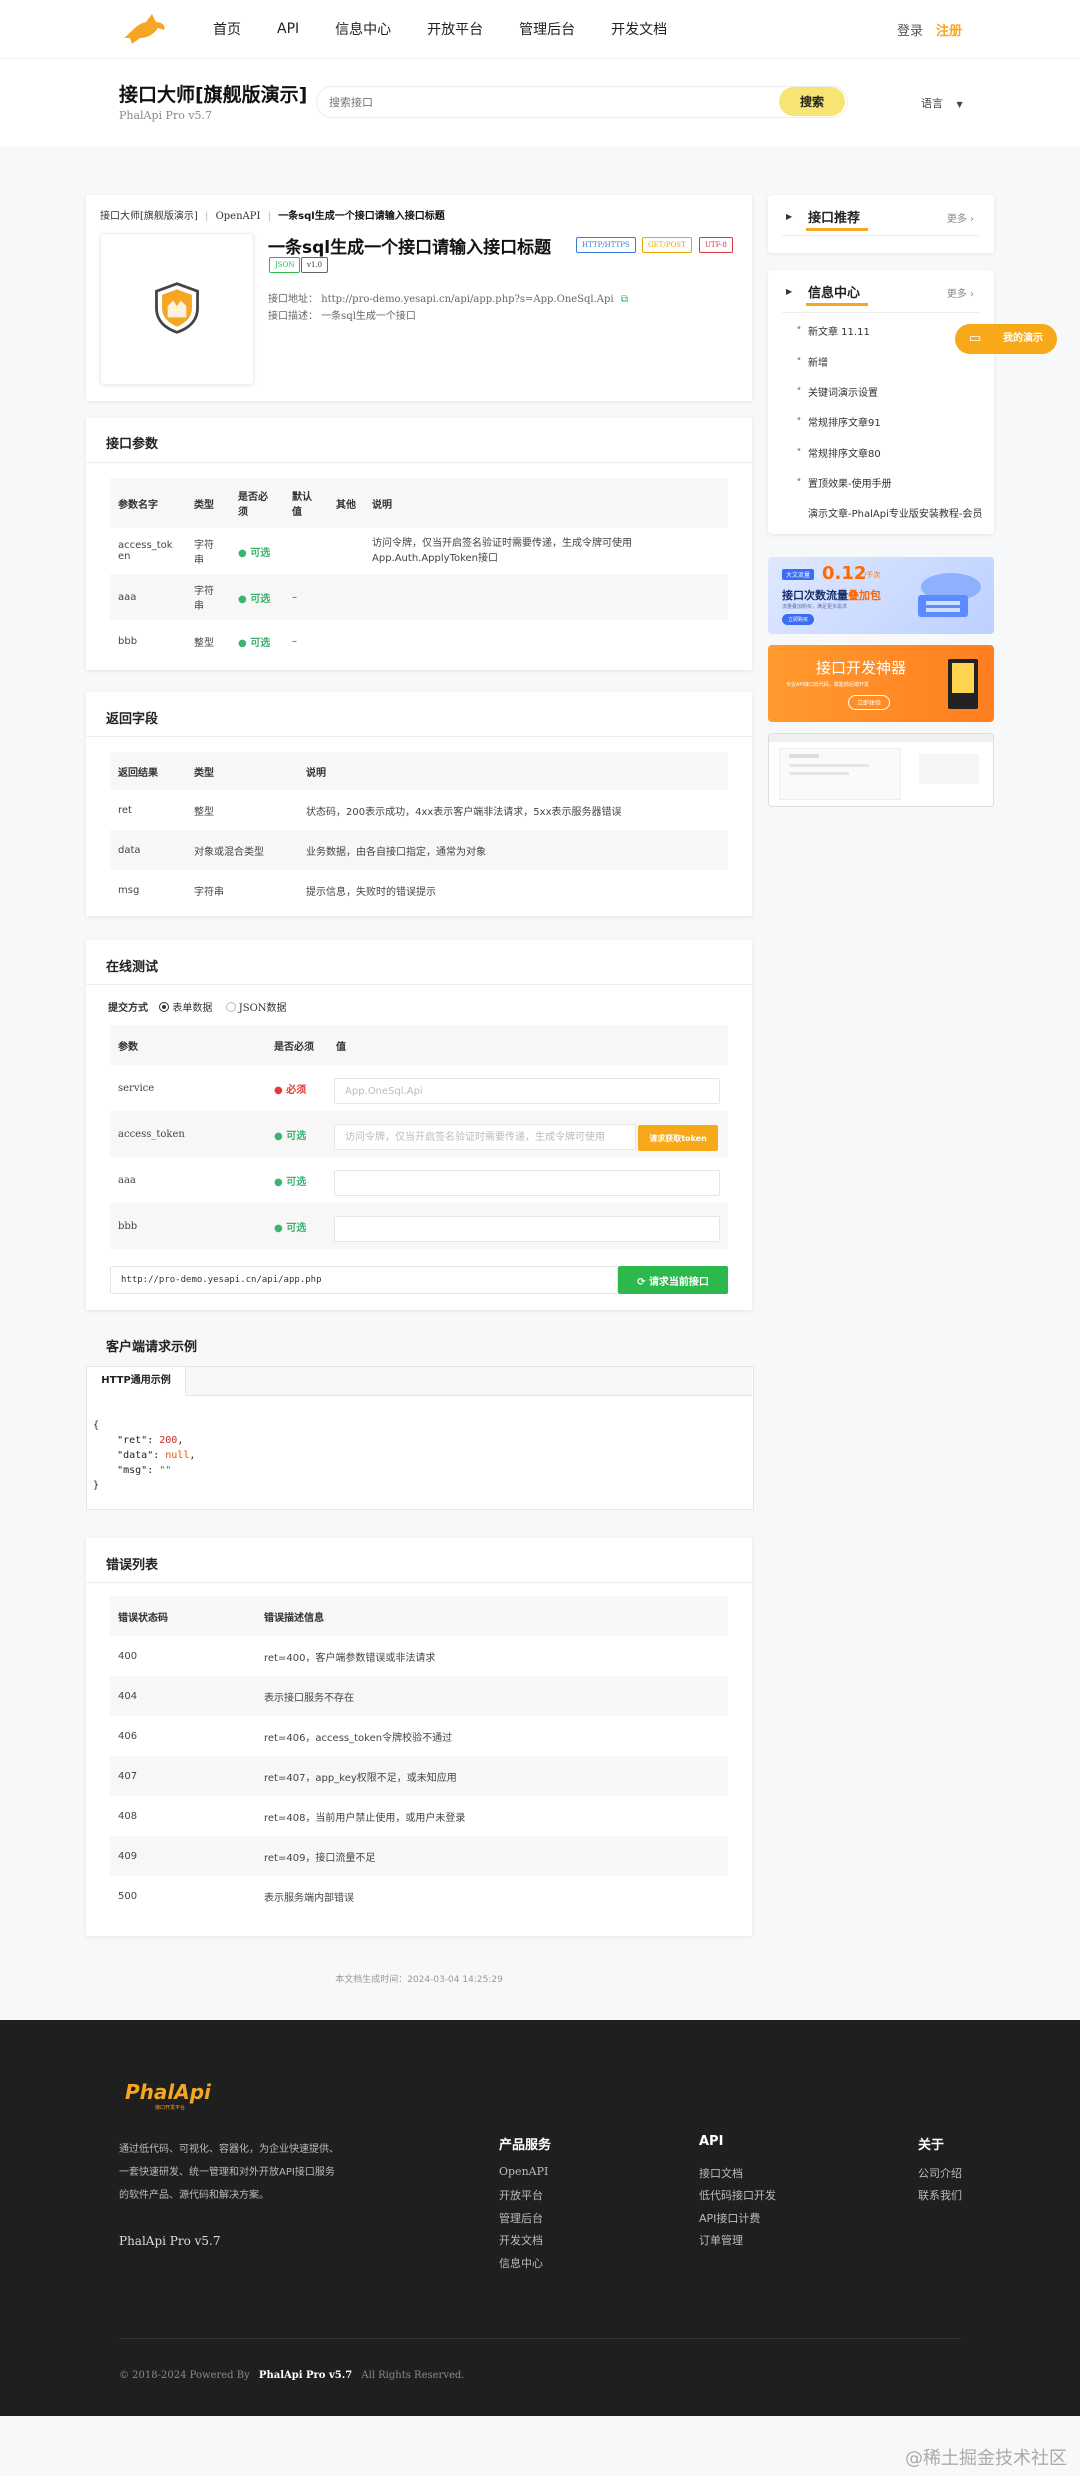  I want to click on access-token-input: 访问令牌，仅当开启签名验证时需要传递，生成令牌可使用, so click(485, 1137).